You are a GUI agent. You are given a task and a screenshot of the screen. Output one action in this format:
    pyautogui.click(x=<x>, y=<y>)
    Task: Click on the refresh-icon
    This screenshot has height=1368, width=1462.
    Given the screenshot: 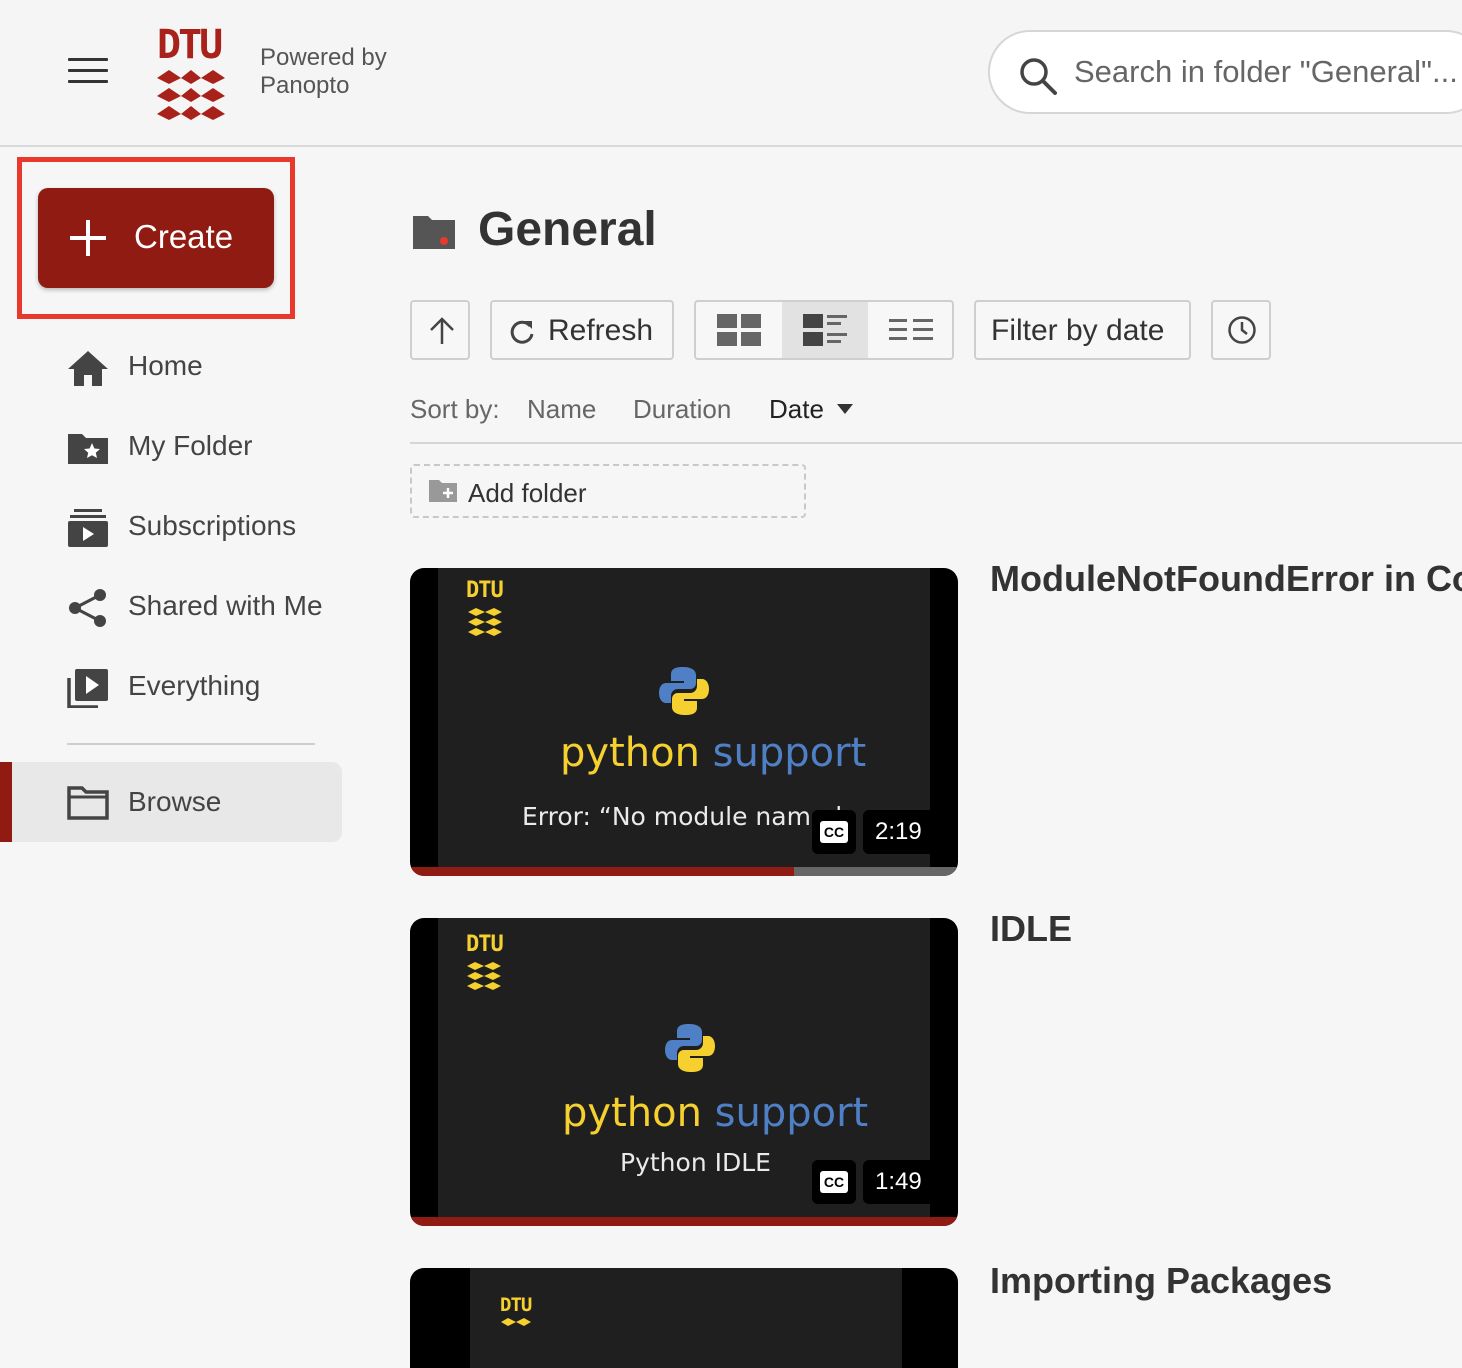 What is the action you would take?
    pyautogui.click(x=522, y=332)
    